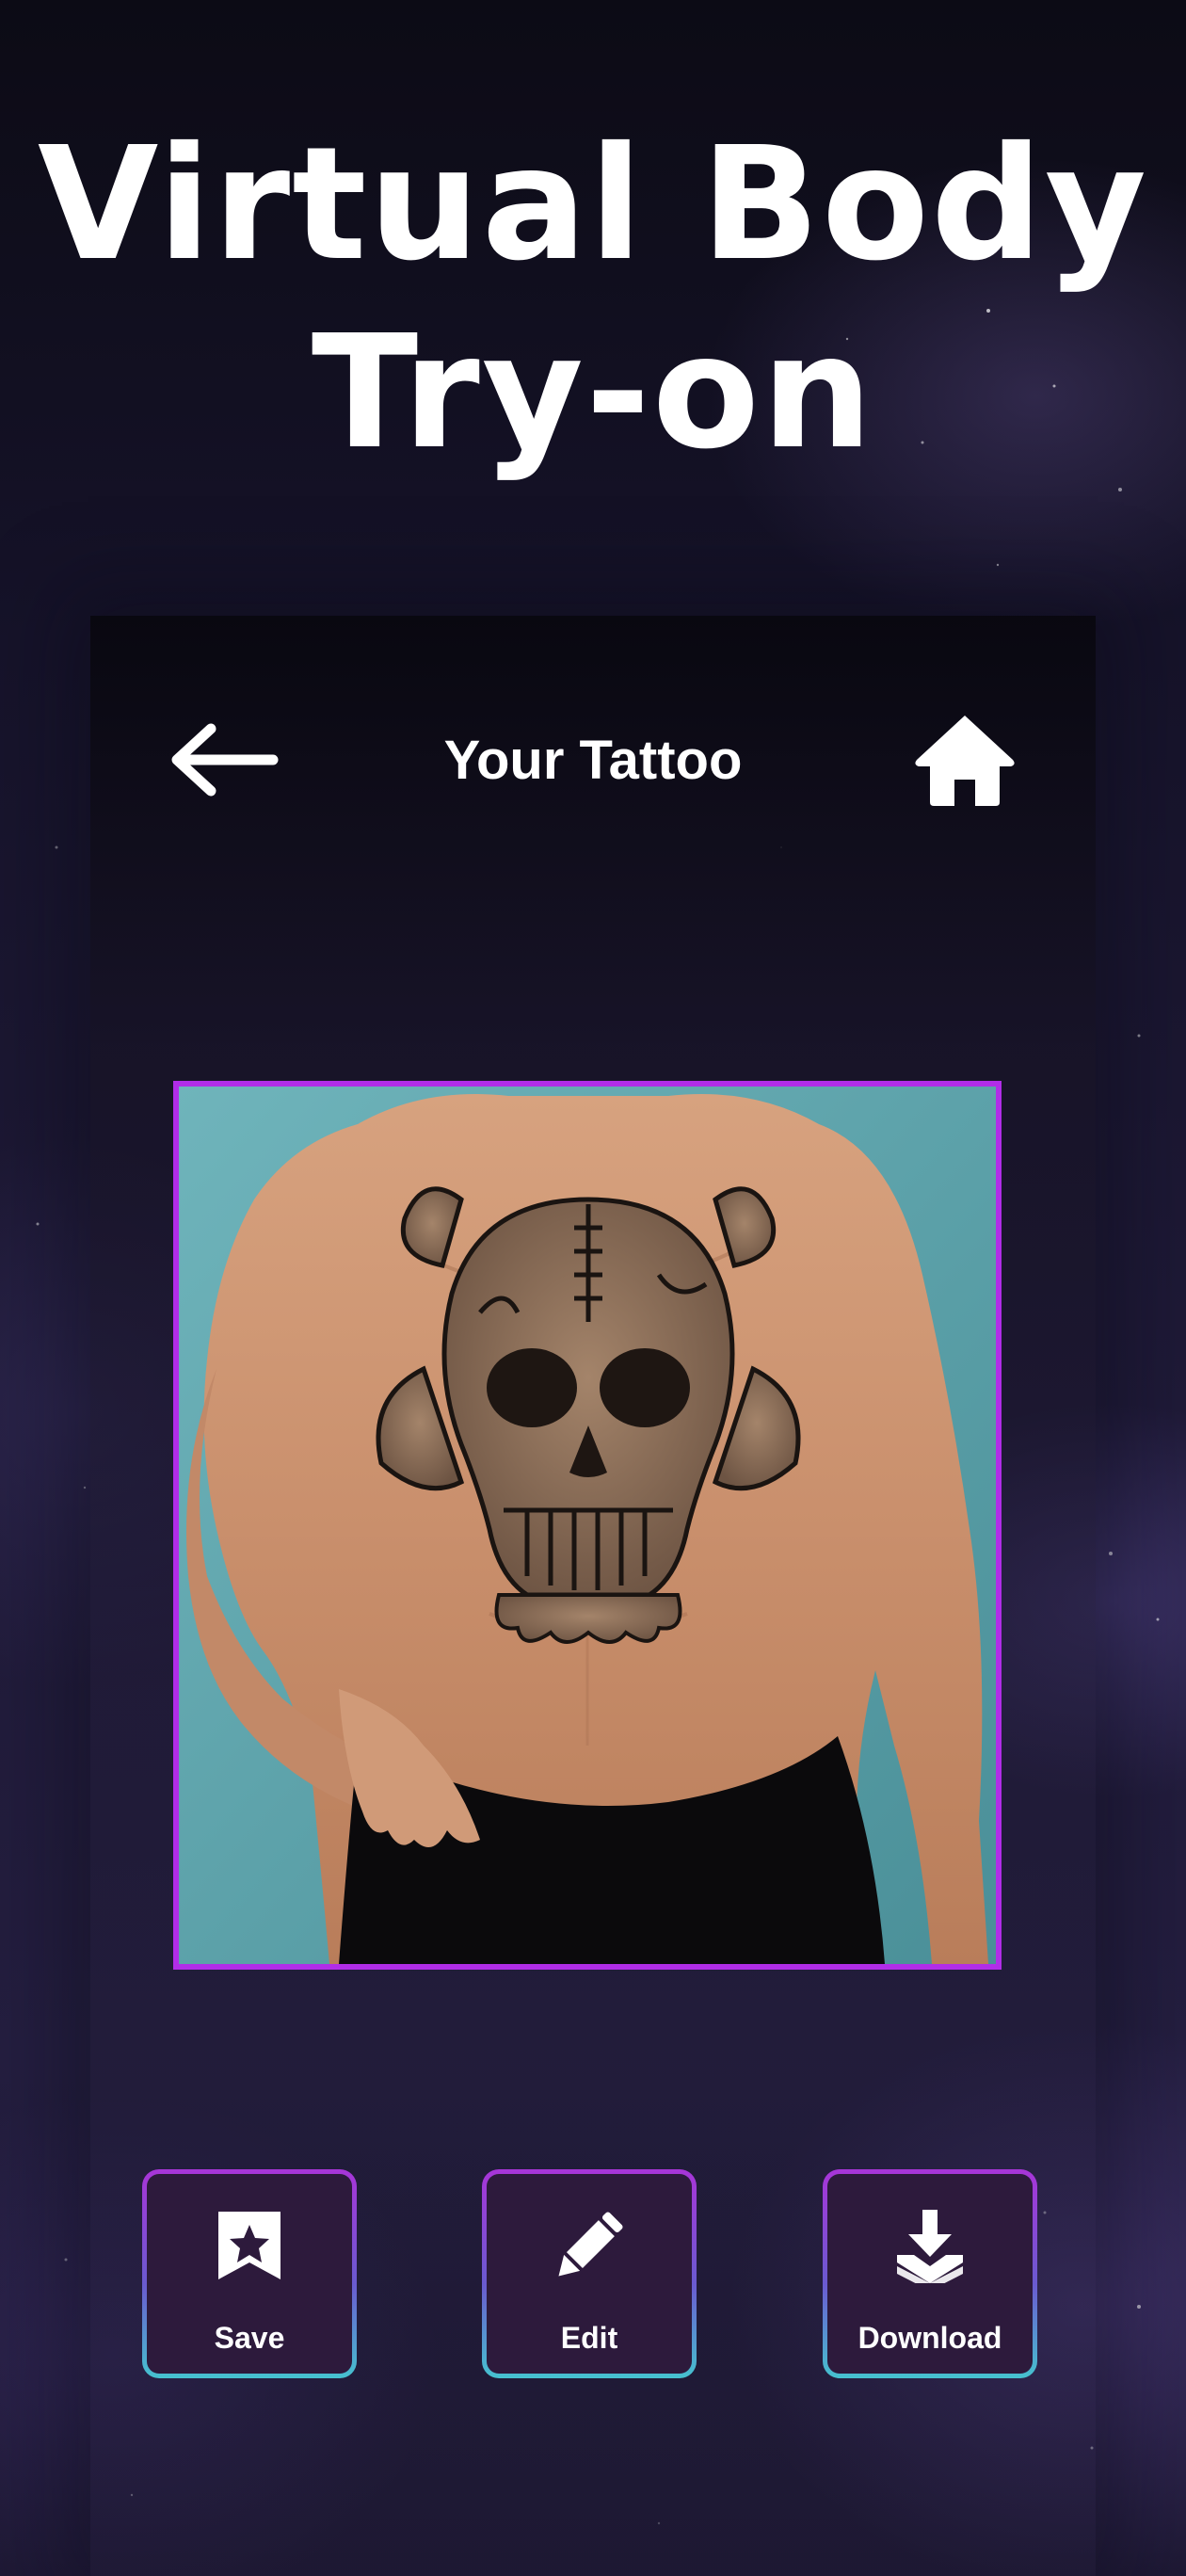 Image resolution: width=1186 pixels, height=2576 pixels. Describe the element at coordinates (590, 2244) in the screenshot. I see `pencil-icon` at that location.